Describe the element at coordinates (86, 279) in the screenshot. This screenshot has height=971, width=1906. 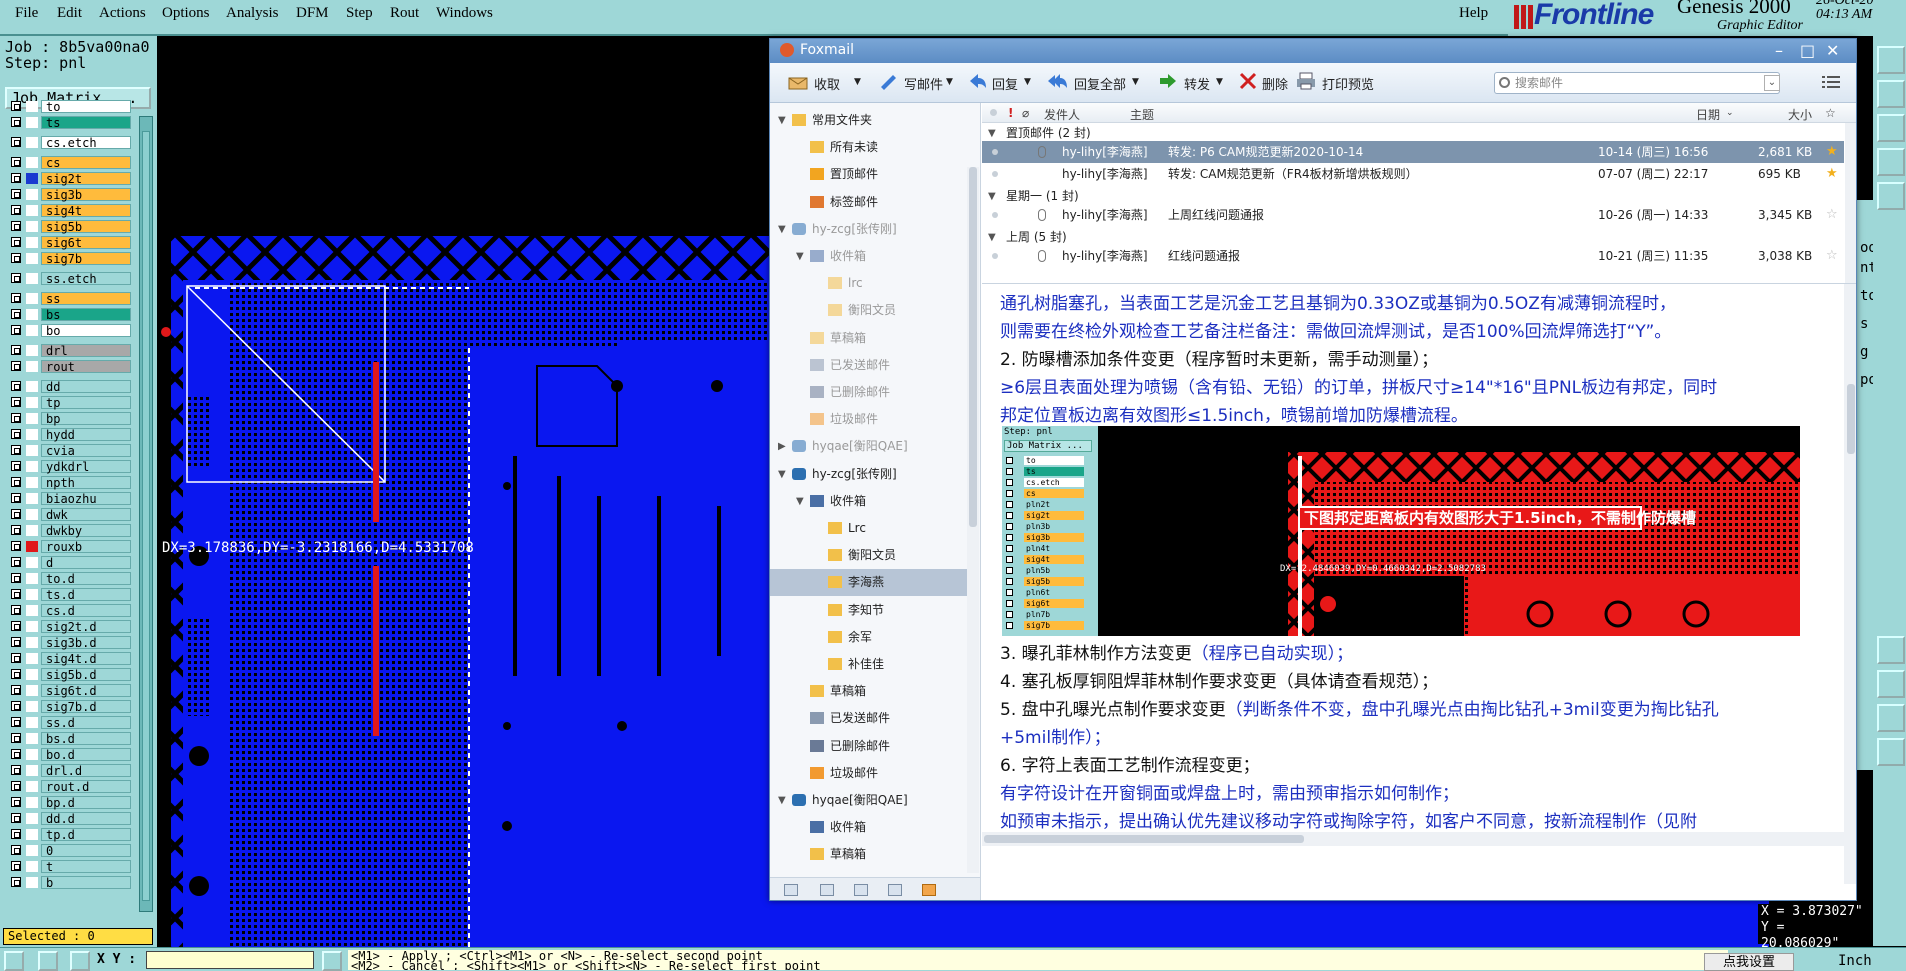
I see `layer-name: ss.etch` at that location.